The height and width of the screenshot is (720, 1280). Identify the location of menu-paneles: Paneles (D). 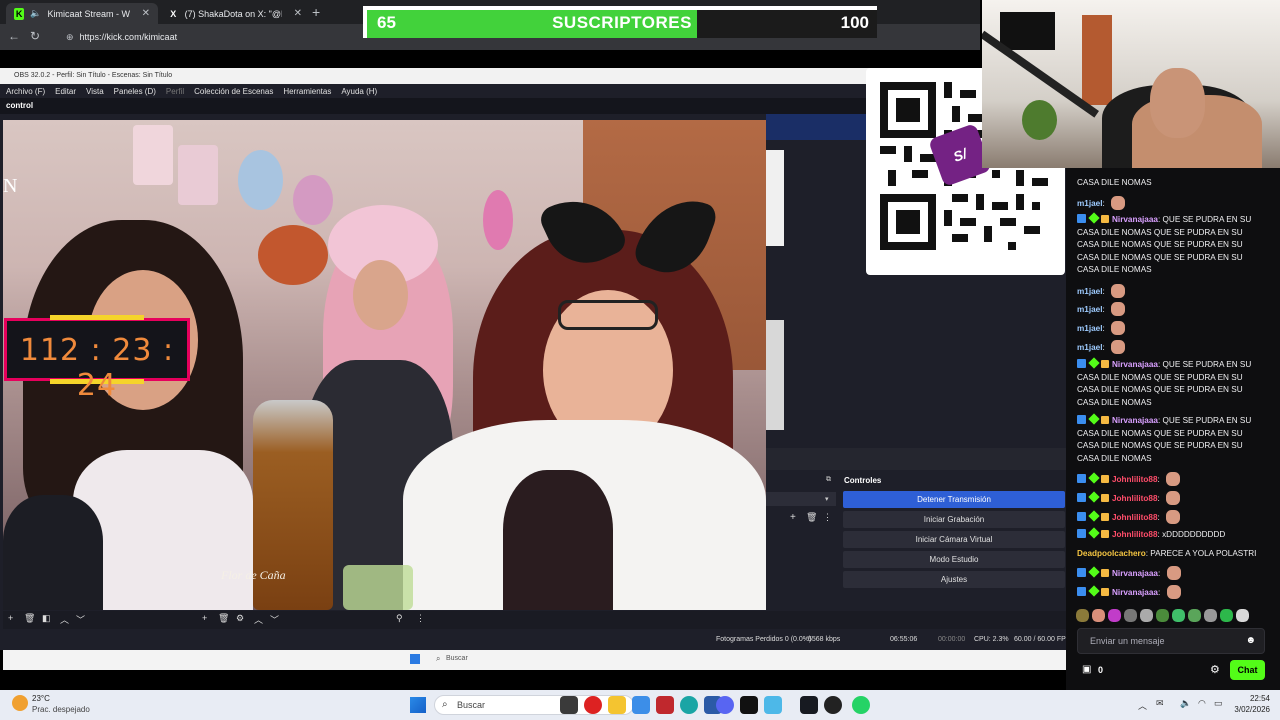
(135, 91).